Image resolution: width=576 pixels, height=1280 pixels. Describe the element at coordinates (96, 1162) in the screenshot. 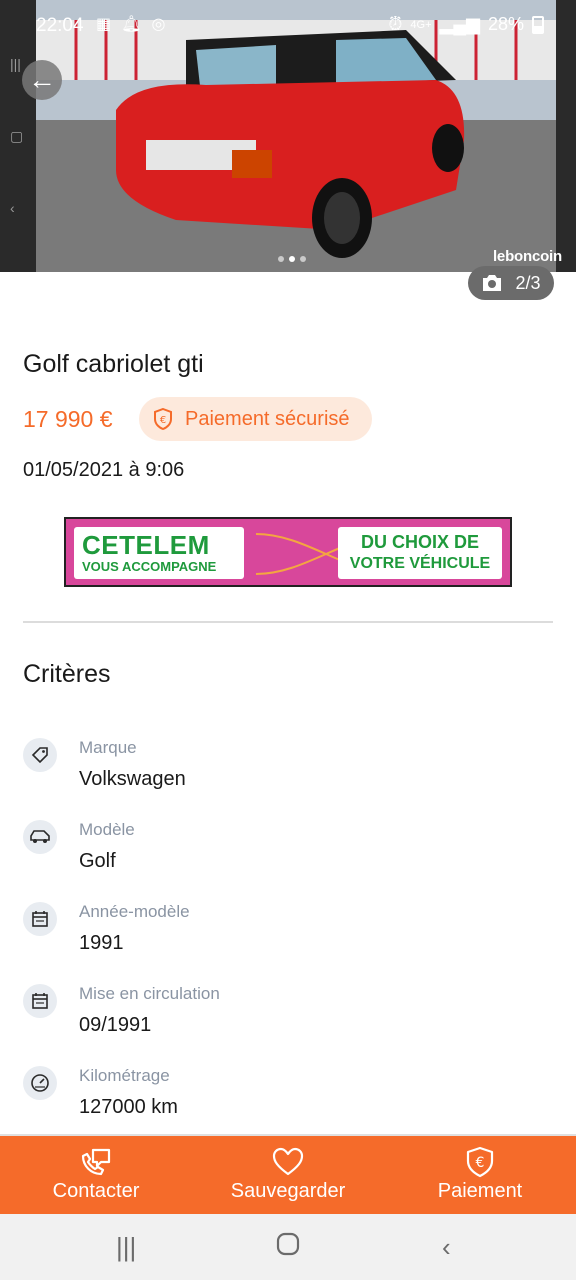

I see `phone-chat-icon` at that location.